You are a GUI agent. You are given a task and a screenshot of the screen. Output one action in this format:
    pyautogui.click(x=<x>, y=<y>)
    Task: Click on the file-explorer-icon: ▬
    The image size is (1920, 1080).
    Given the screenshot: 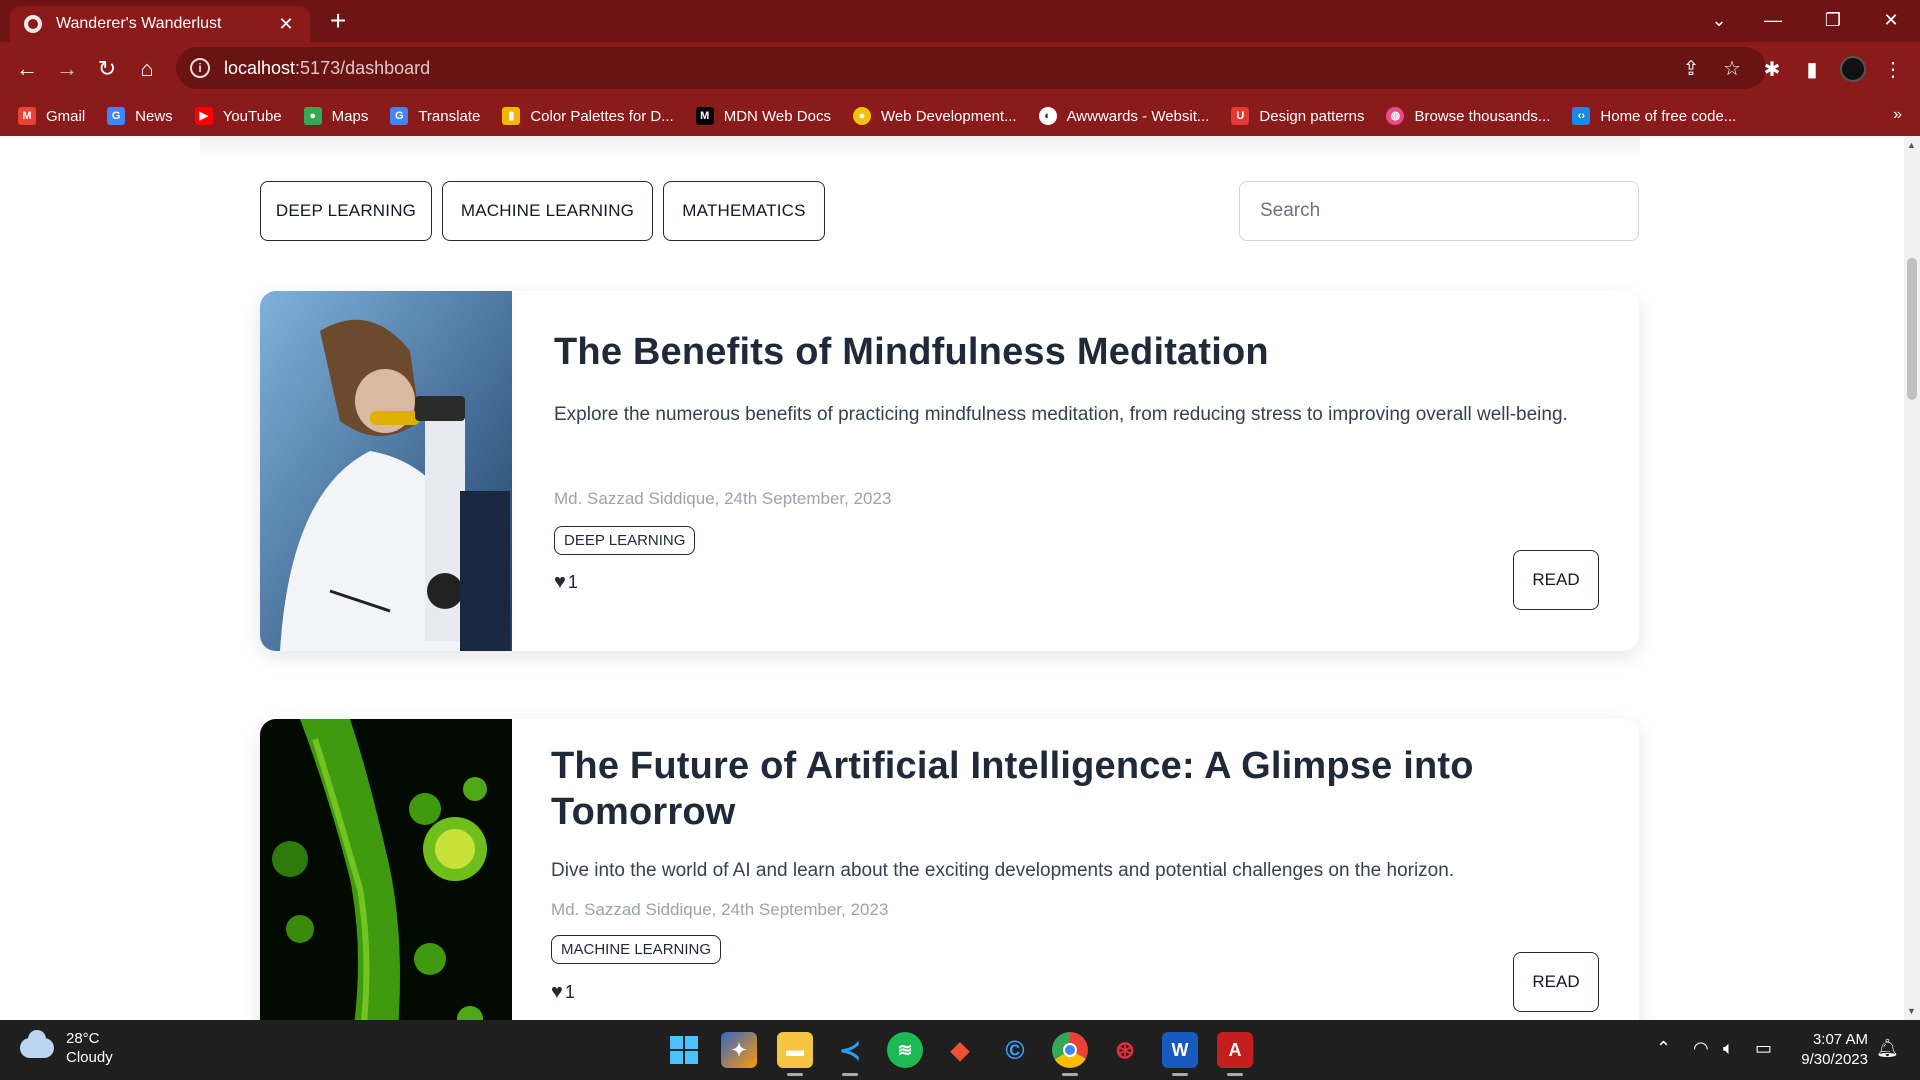 What is the action you would take?
    pyautogui.click(x=795, y=1054)
    